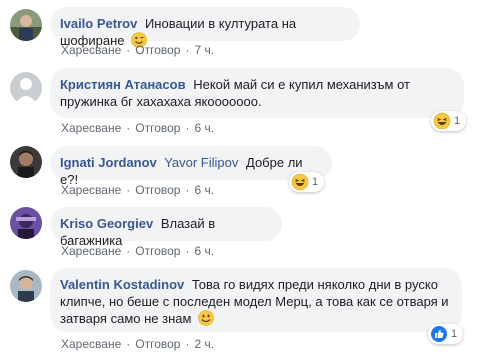  I want to click on comment-actions: Харесване · Отговор · 2 ч., so click(138, 344).